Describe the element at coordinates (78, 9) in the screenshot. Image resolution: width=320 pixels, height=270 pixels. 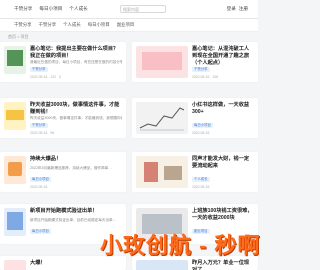
I see `nav-item-growth: 个人成长` at that location.